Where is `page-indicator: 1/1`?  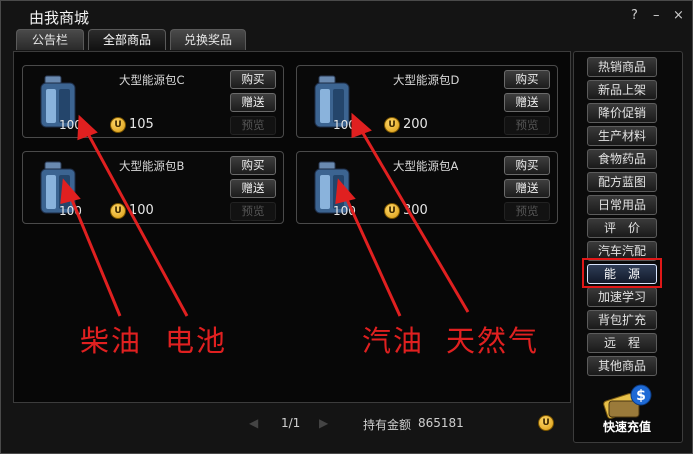
page-indicator: 1/1 is located at coordinates (291, 423).